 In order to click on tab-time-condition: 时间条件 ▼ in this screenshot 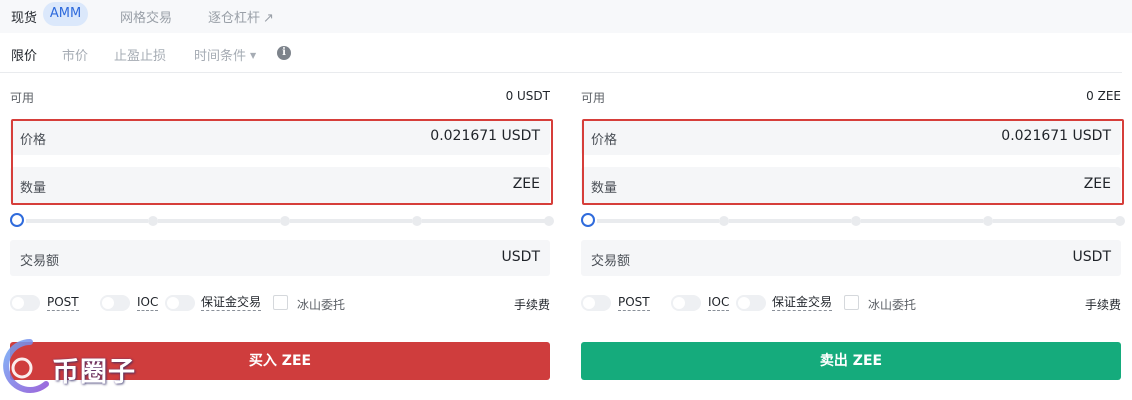, I will do `click(225, 54)`.